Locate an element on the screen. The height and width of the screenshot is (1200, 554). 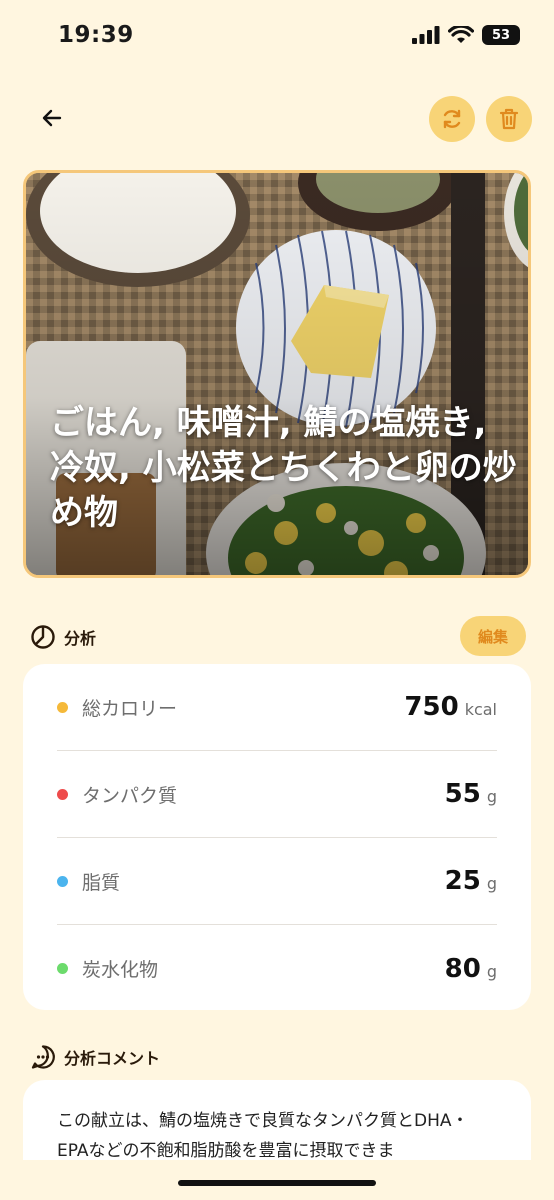
calories-dot is located at coordinates (62, 707).